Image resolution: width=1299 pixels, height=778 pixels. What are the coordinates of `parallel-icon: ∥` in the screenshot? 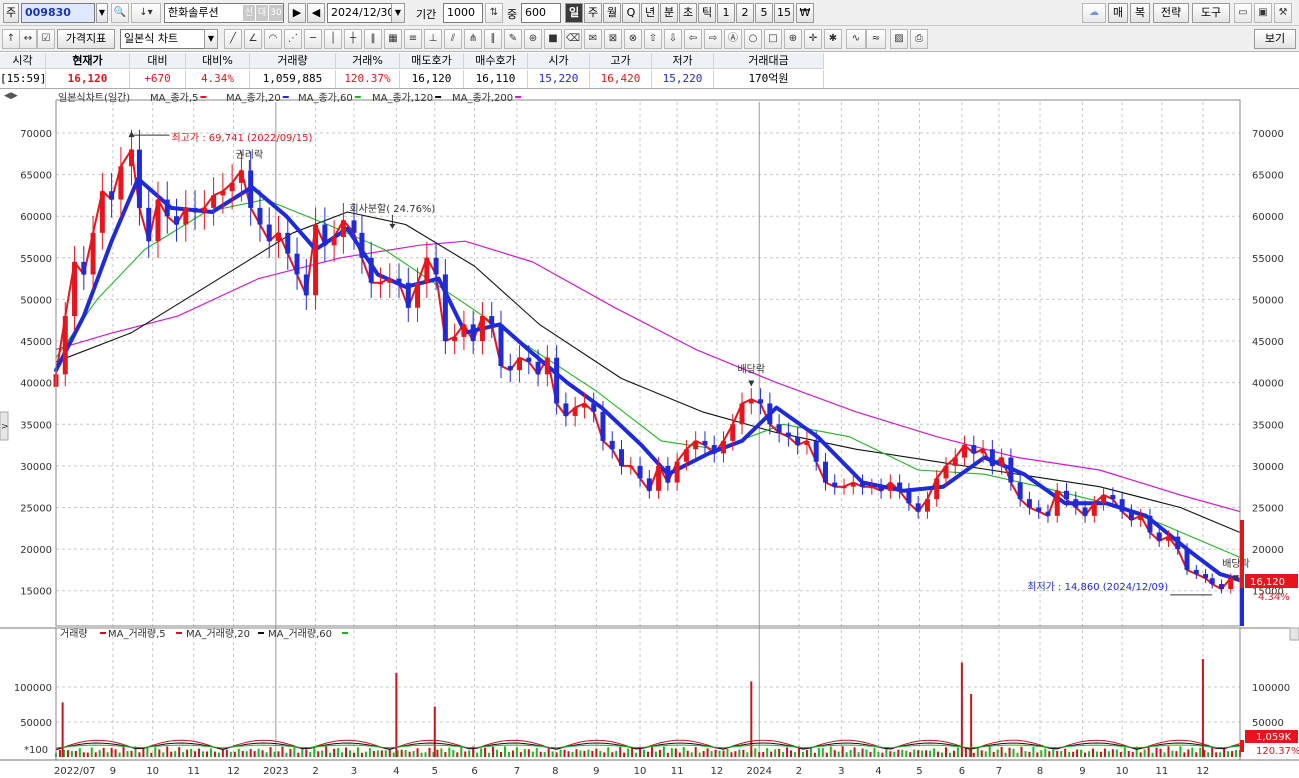 It's located at (493, 39).